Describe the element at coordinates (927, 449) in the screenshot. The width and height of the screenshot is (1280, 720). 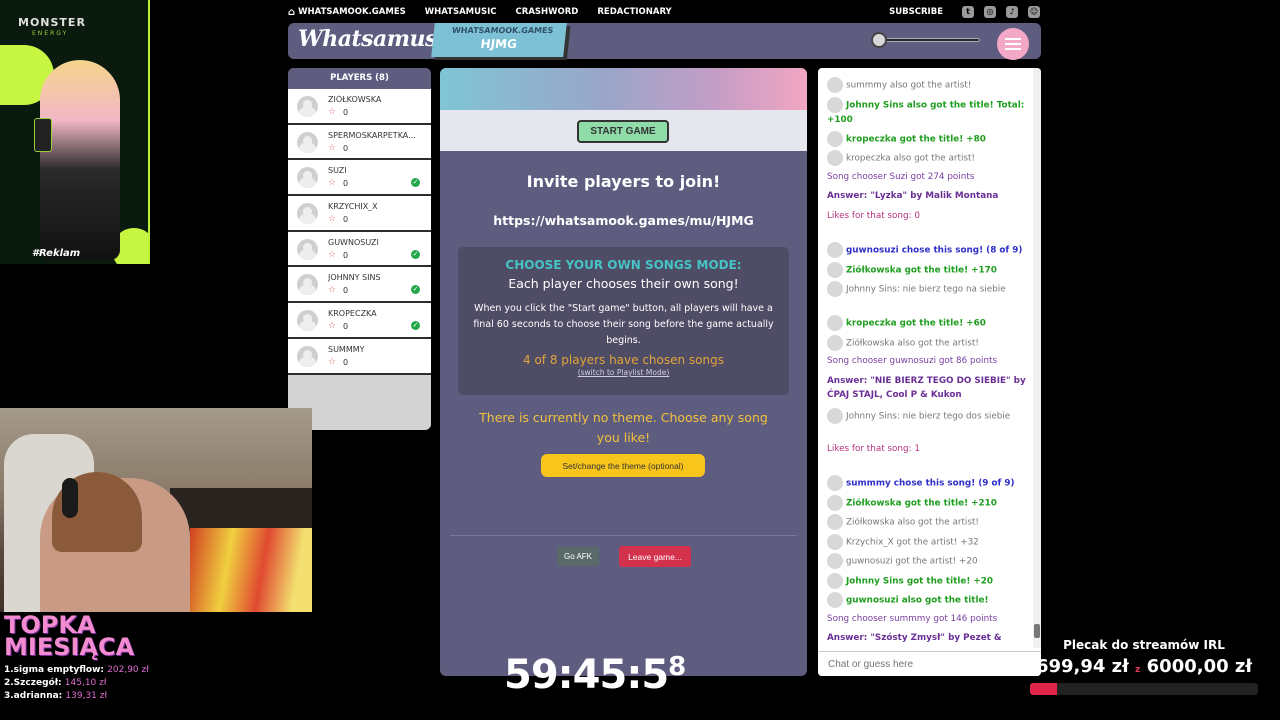
I see `chat-message: Likes for that song: 1` at that location.